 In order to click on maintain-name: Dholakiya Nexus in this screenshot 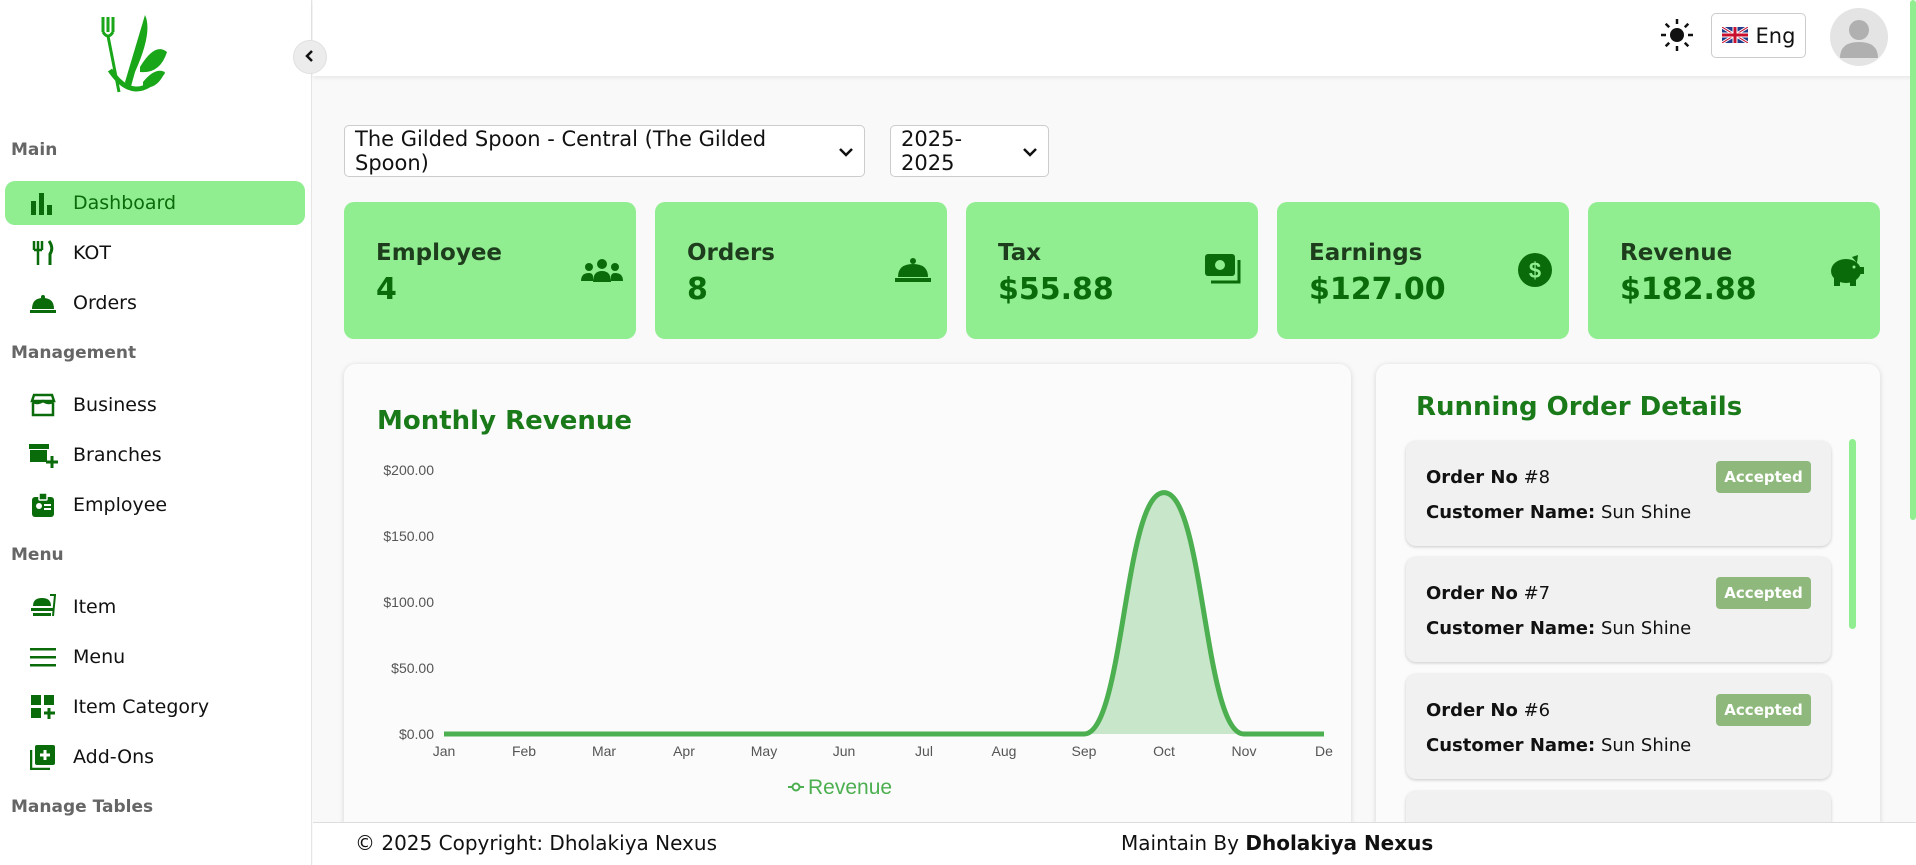, I will do `click(1339, 843)`.